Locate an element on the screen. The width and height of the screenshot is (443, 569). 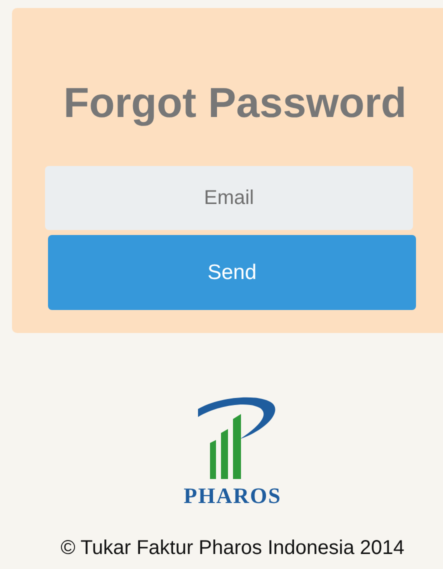
copyright-text: © Tukar Faktur Pharos Indonesia 2014 is located at coordinates (233, 548).